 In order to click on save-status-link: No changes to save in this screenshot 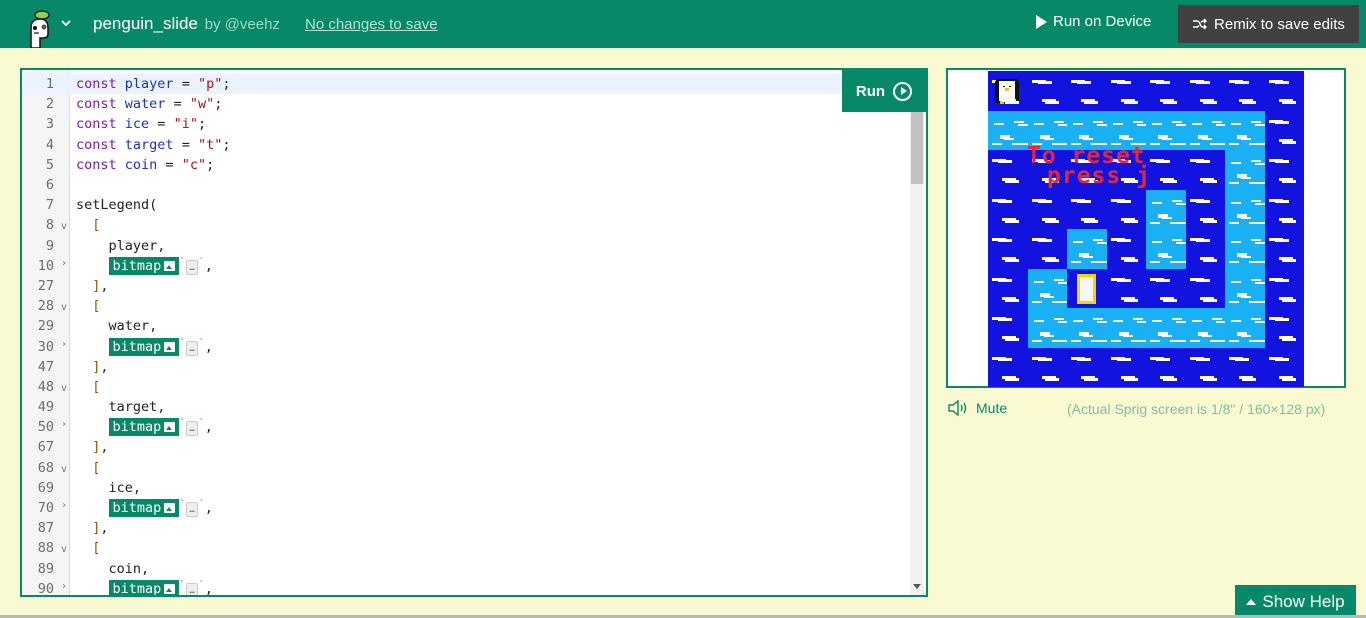, I will do `click(371, 24)`.